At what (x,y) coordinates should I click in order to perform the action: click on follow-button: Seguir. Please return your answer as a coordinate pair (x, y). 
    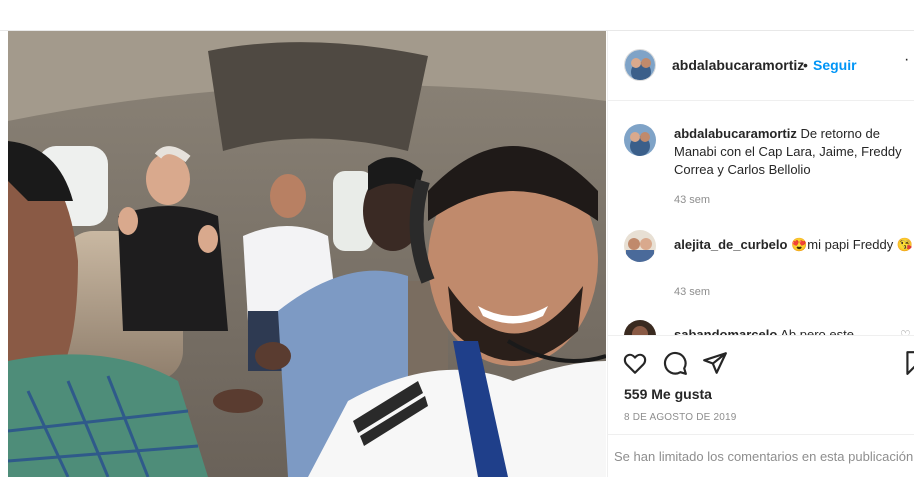
    Looking at the image, I should click on (835, 65).